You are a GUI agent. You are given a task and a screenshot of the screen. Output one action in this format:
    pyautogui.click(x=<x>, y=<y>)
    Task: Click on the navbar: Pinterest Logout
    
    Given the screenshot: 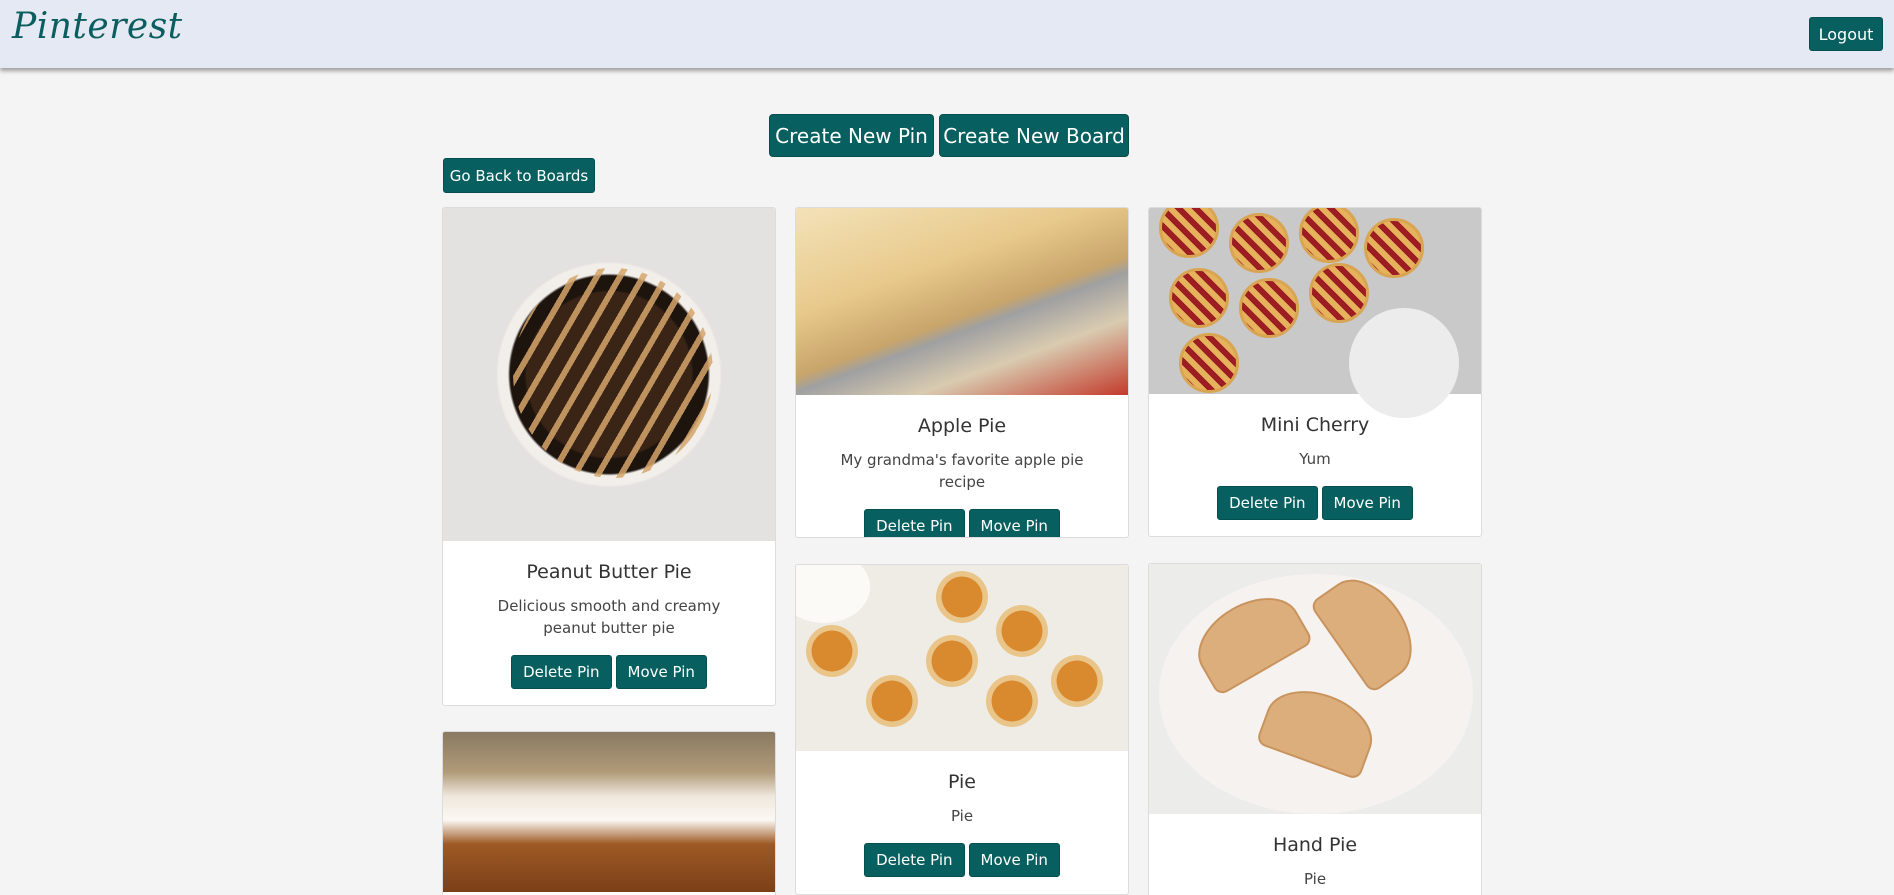 What is the action you would take?
    pyautogui.click(x=947, y=34)
    